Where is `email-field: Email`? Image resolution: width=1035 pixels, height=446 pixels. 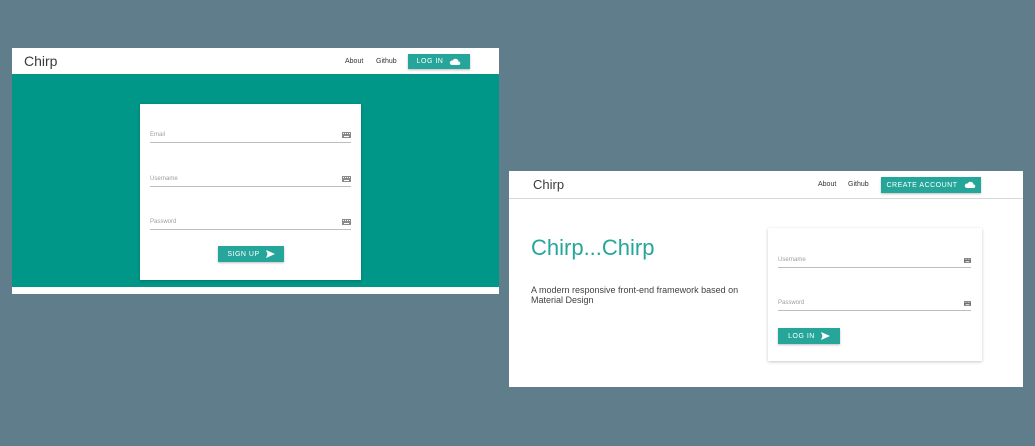
email-field: Email is located at coordinates (250, 136).